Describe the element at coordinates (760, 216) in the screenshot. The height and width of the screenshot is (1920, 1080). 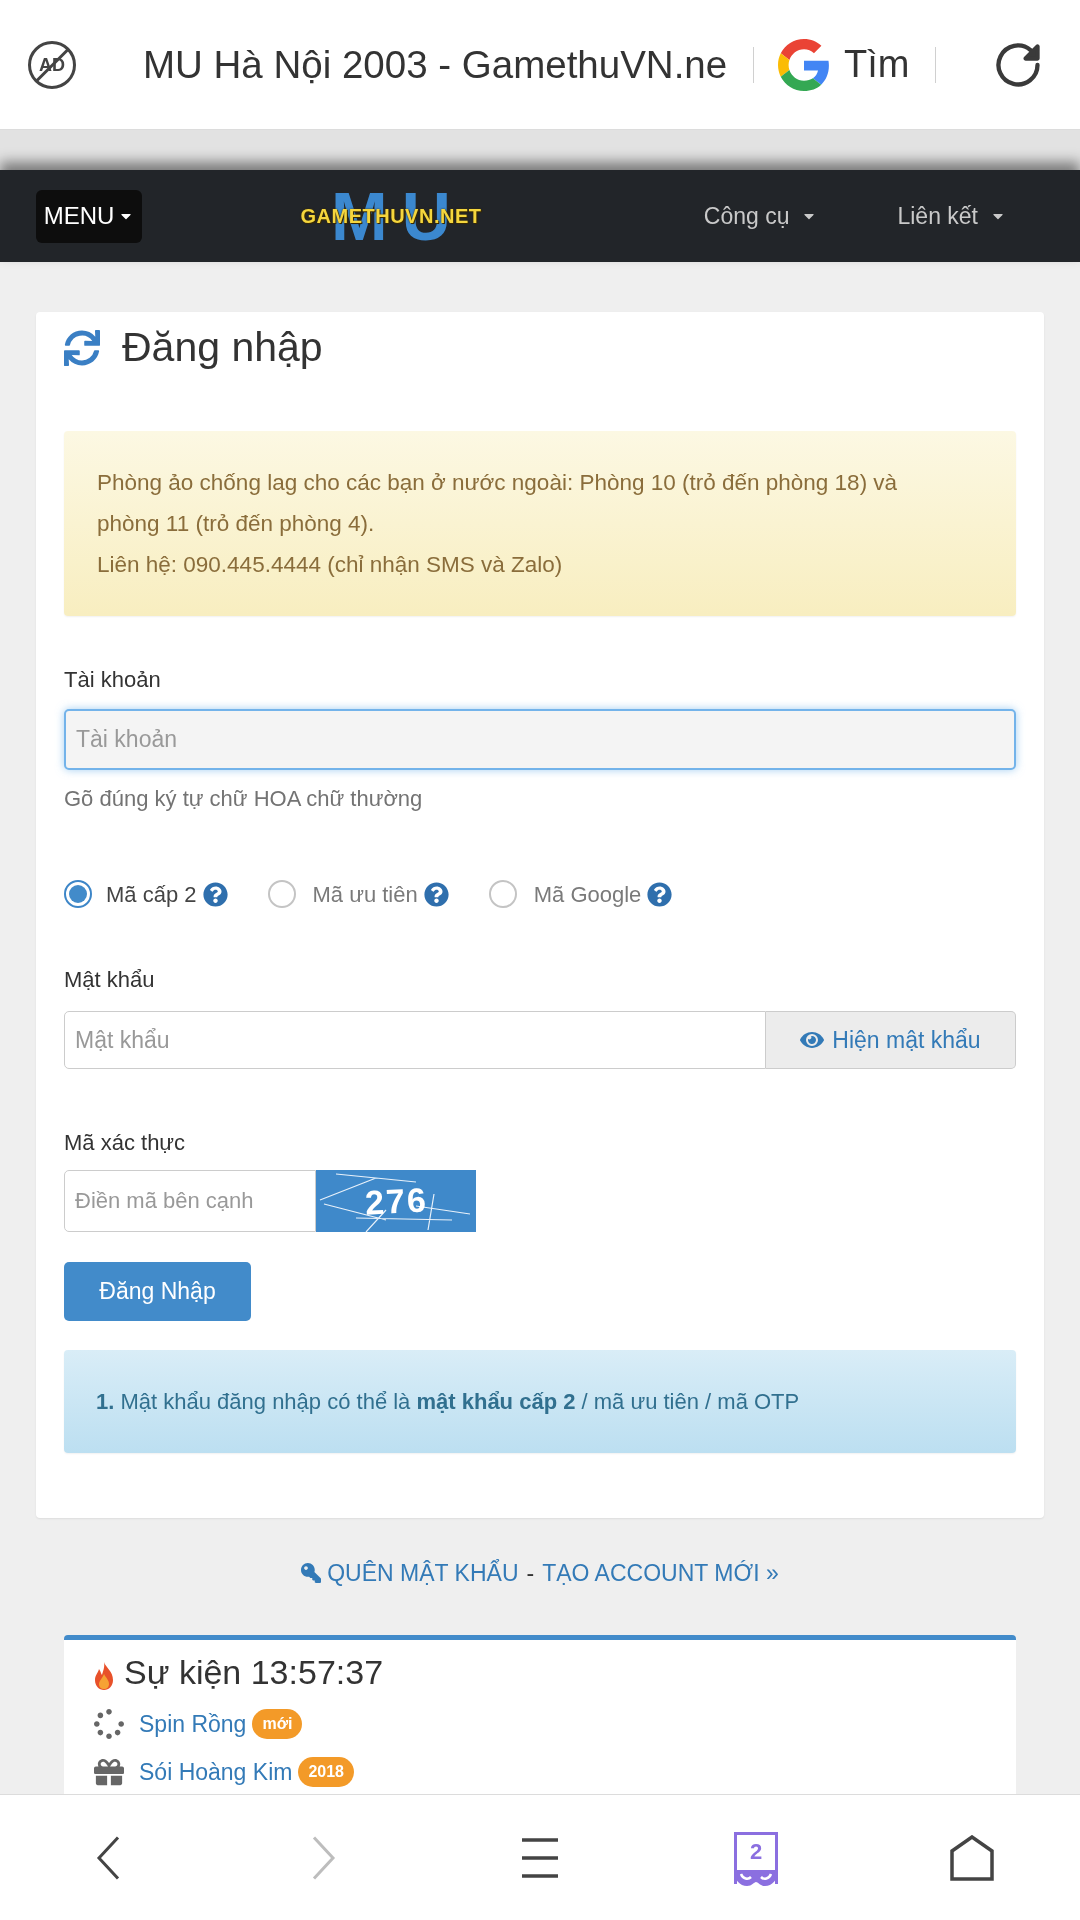
I see `nav-dropdown-link: Công cụ` at that location.